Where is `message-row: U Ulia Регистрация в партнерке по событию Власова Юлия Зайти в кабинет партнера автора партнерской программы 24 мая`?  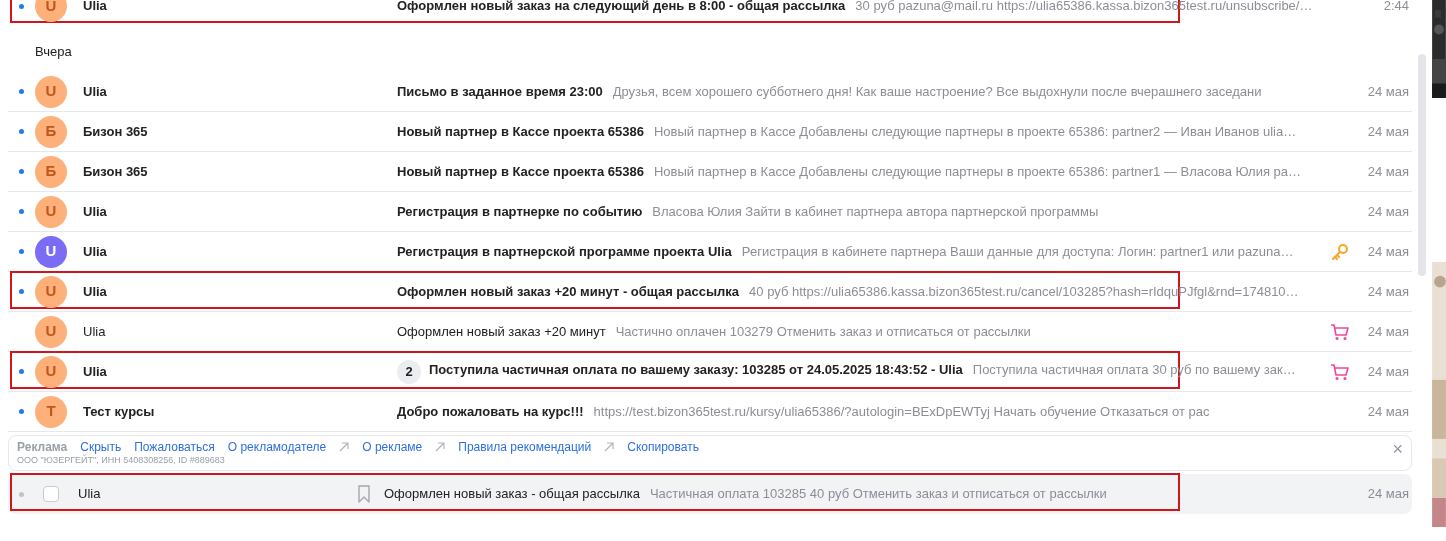 message-row: U Ulia Регистрация в партнерке по событию Власова Юлия Зайти в кабинет партнера автора партнерской программы 24 мая is located at coordinates (710, 212).